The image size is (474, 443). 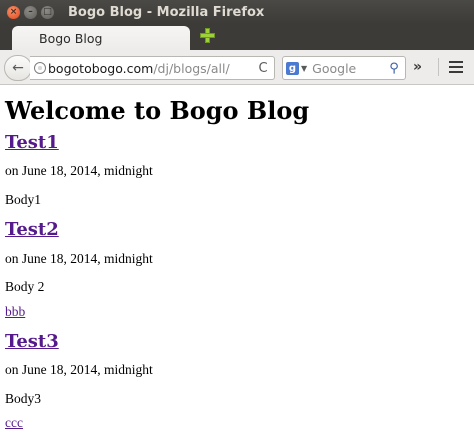 I want to click on url-path: /dj/blogs/all/, so click(x=191, y=68).